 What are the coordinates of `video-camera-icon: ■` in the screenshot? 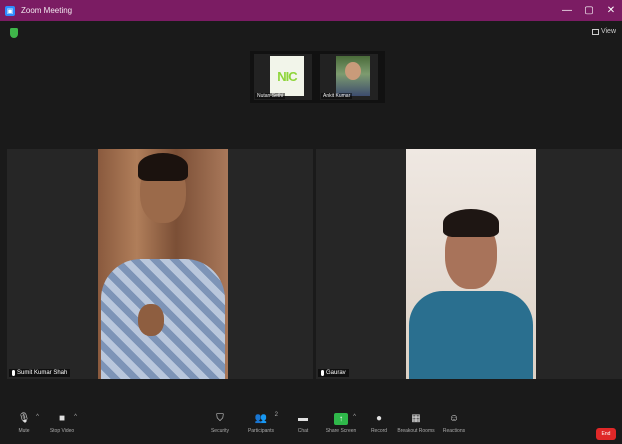 It's located at (62, 418).